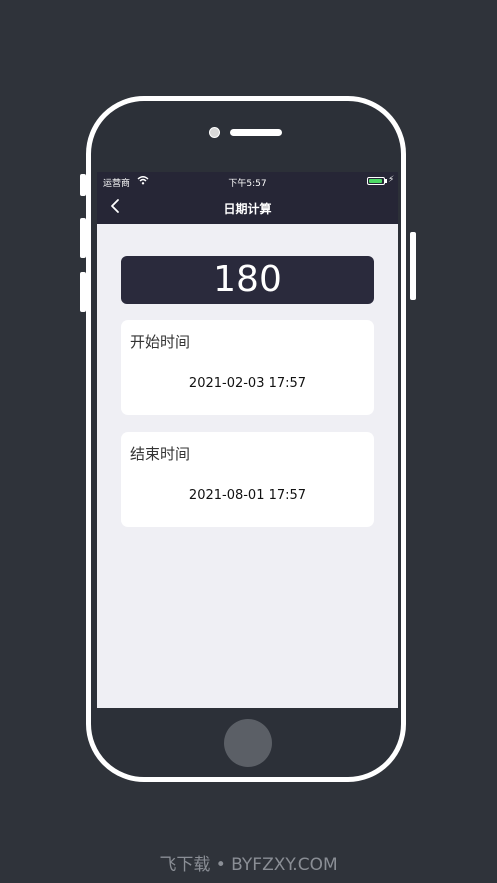  What do you see at coordinates (248, 865) in the screenshot?
I see `watermark-text: 飞下载 • BYFZXY.COM` at bounding box center [248, 865].